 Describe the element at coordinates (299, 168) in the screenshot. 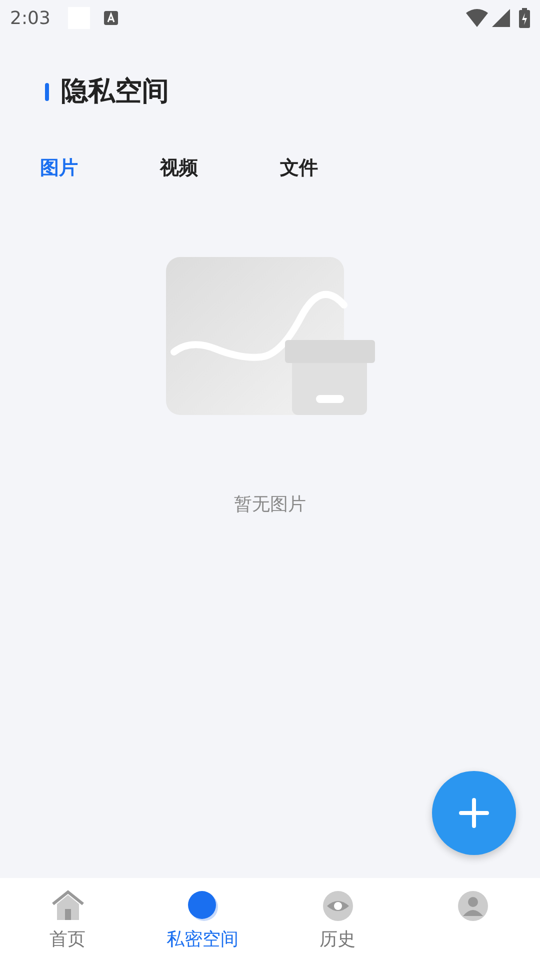

I see `tab: 文件` at that location.